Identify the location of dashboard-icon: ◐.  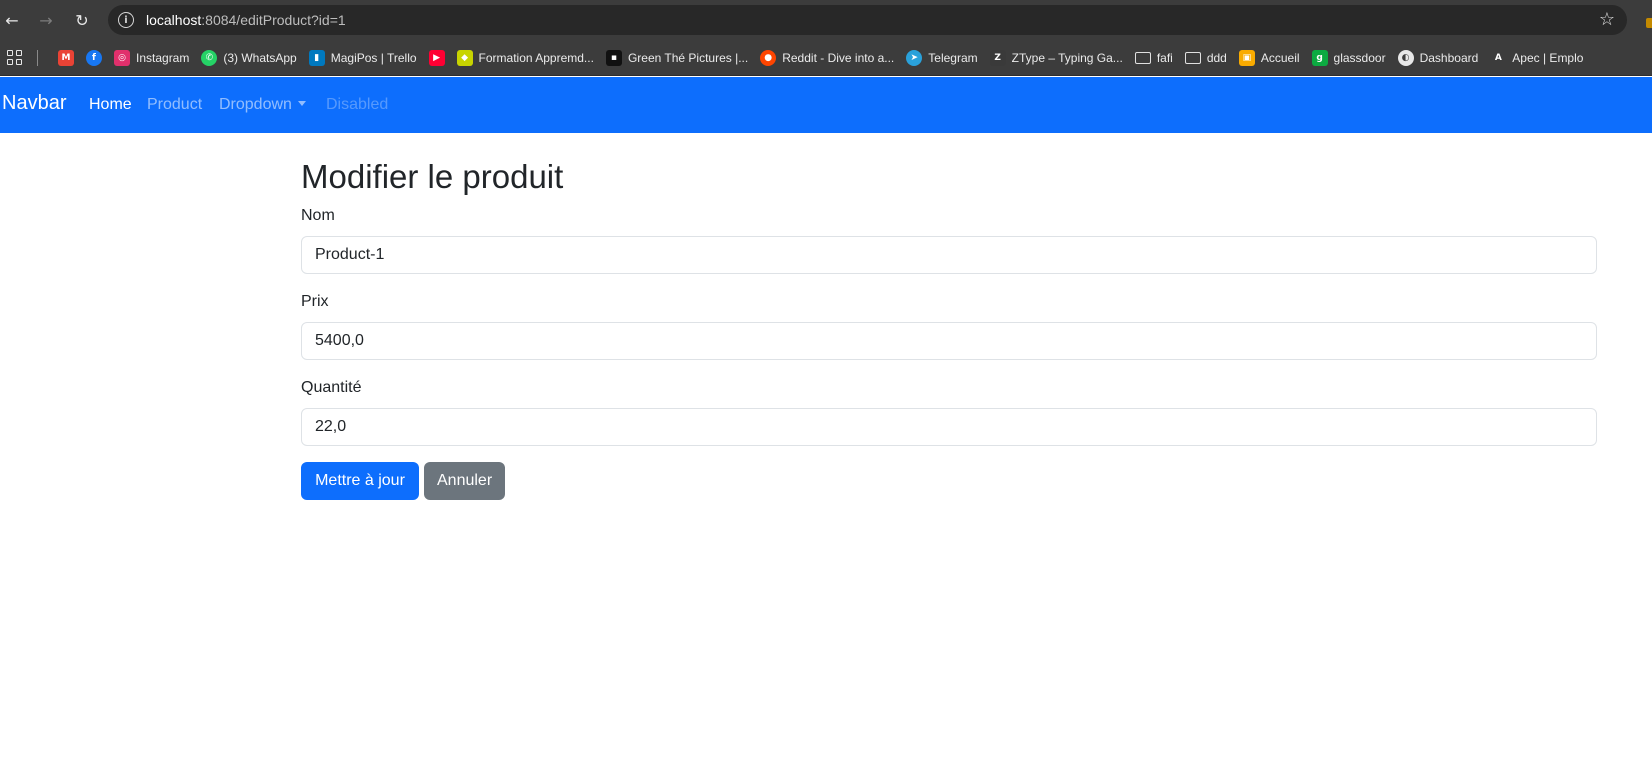
(1405, 58).